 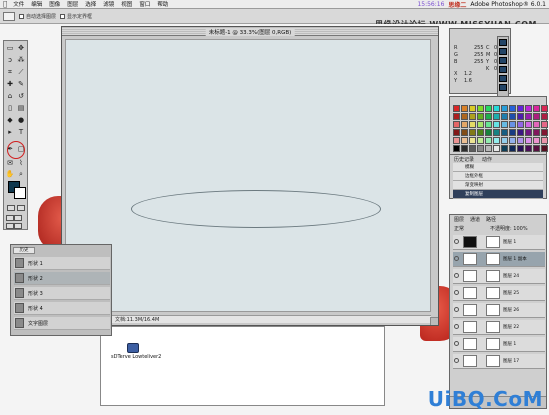 What do you see at coordinates (509, 228) in the screenshot?
I see `opacity-field: 不透明度: 100%` at bounding box center [509, 228].